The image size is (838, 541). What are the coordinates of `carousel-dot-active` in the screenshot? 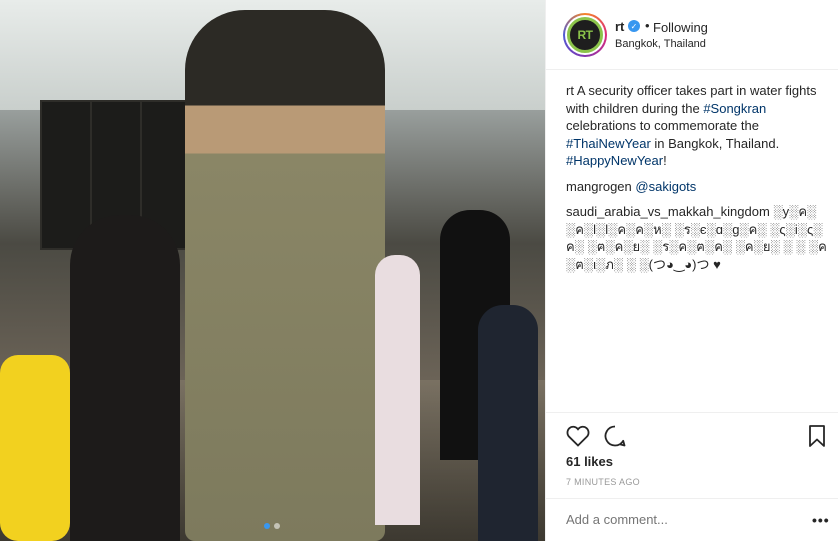 It's located at (267, 526).